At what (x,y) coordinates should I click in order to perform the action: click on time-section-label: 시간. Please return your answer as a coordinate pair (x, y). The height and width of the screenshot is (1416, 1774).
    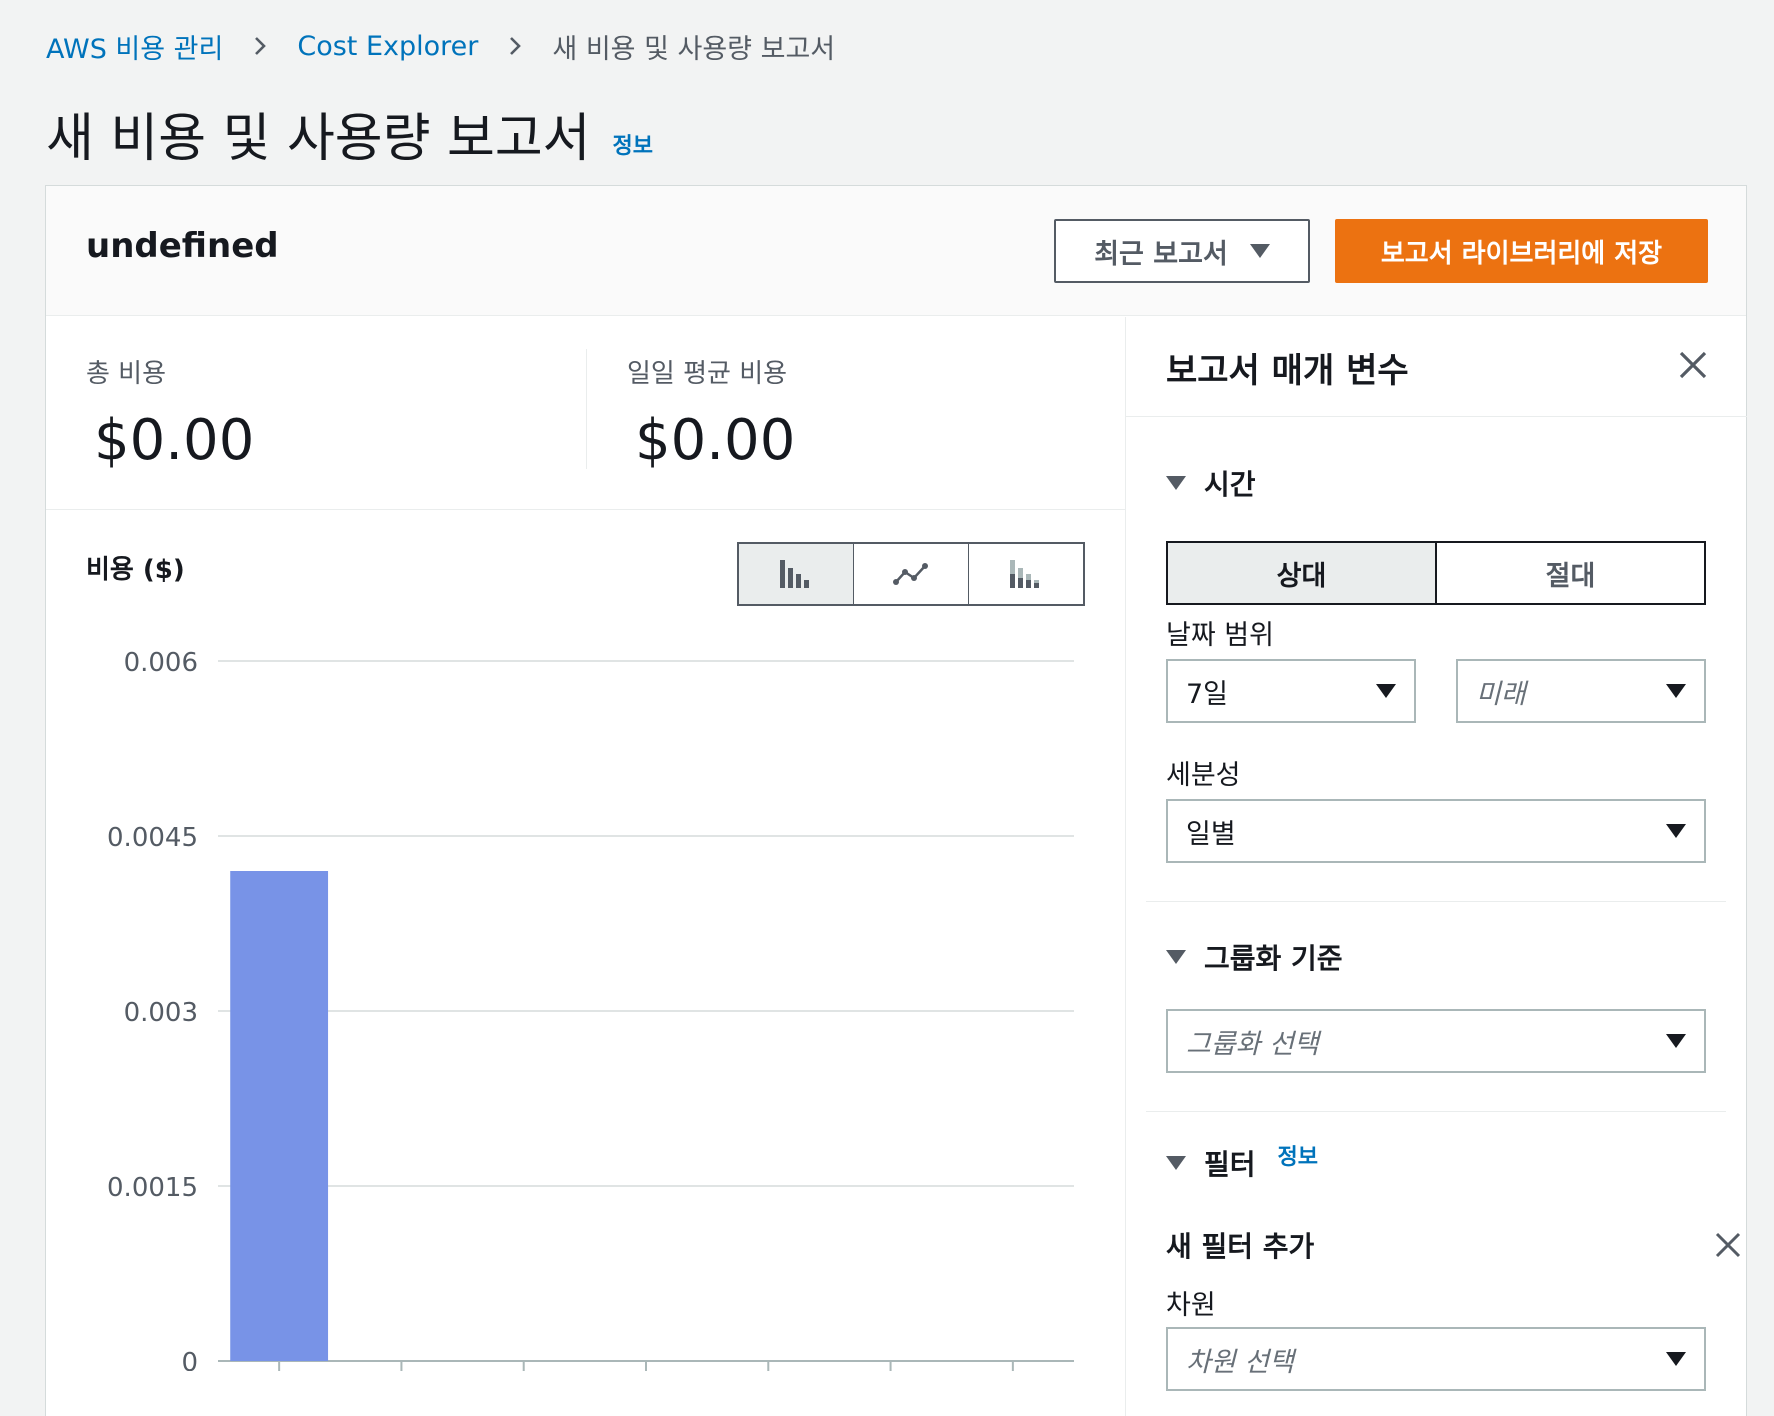
    Looking at the image, I should click on (1230, 484).